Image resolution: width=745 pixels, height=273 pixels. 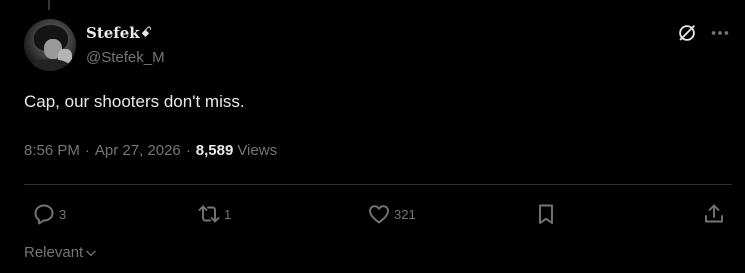 What do you see at coordinates (50, 45) in the screenshot?
I see `avatar` at bounding box center [50, 45].